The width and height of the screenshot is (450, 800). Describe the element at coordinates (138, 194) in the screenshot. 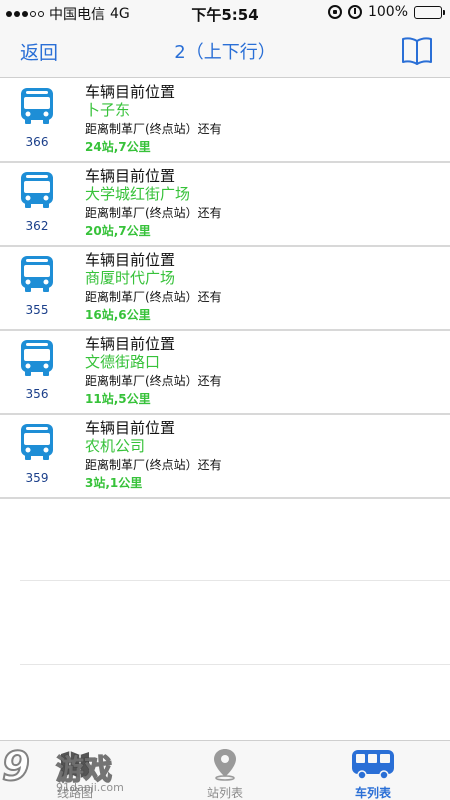

I see `vehicle-location: 大学城红街广场` at that location.